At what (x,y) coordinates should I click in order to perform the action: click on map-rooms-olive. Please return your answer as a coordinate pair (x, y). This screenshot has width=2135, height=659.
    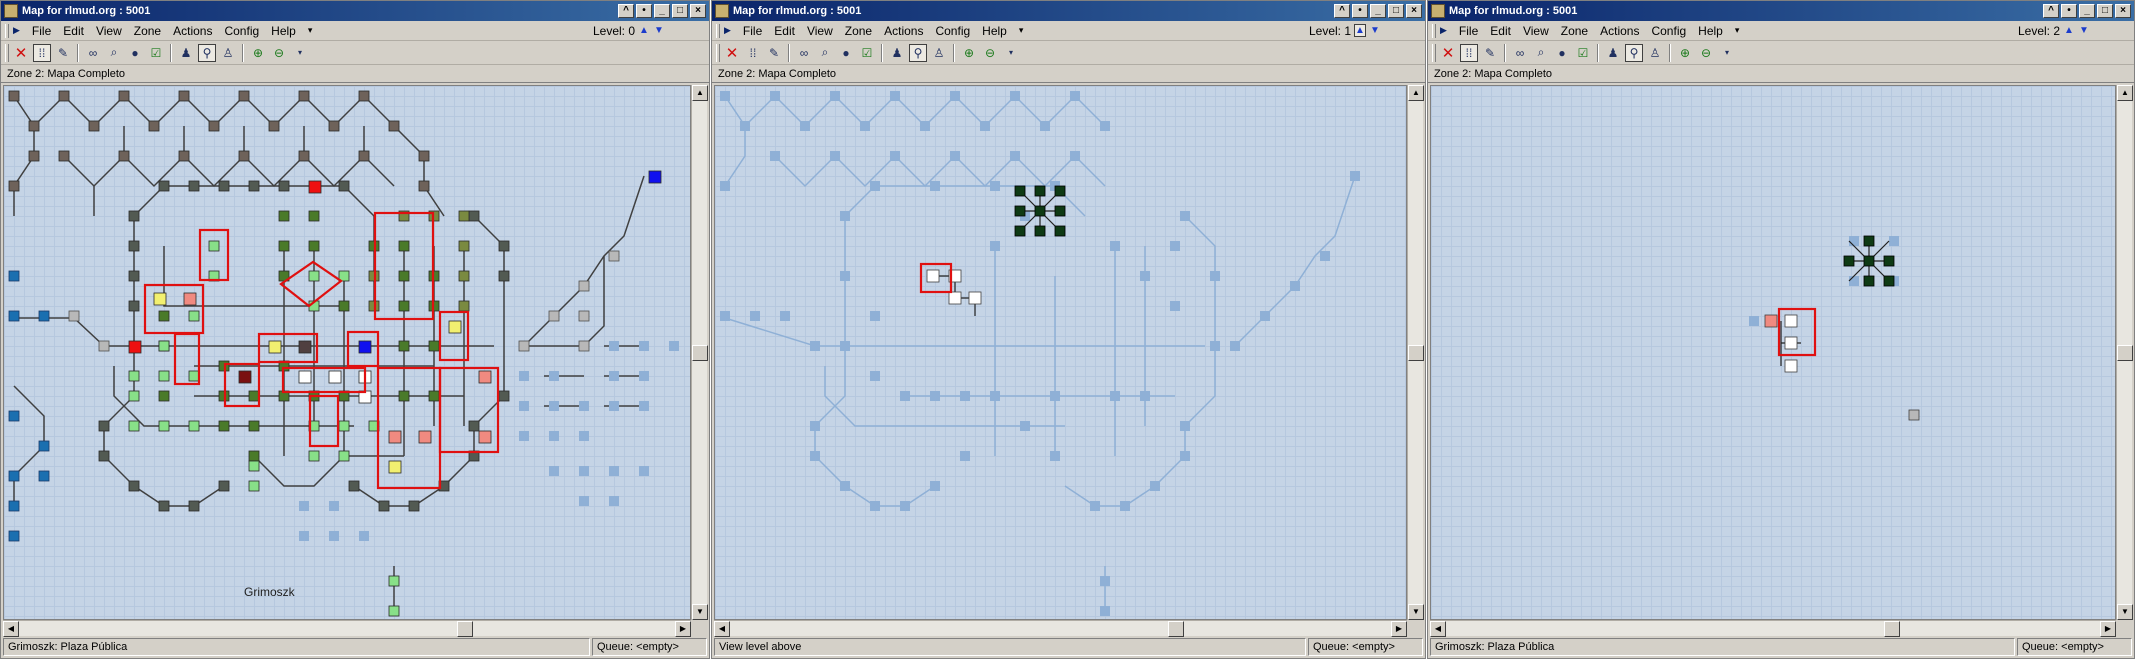
    Looking at the image, I should click on (419, 261).